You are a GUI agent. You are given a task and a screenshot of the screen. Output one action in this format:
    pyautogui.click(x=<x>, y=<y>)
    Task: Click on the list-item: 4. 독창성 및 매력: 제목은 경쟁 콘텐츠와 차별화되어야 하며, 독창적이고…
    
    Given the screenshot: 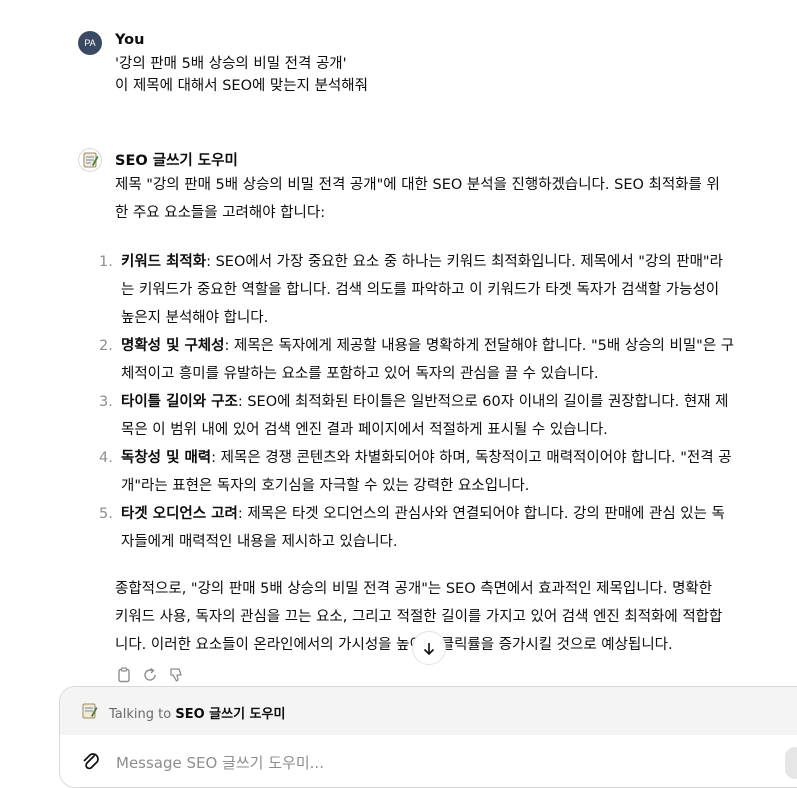 What is the action you would take?
    pyautogui.click(x=415, y=472)
    